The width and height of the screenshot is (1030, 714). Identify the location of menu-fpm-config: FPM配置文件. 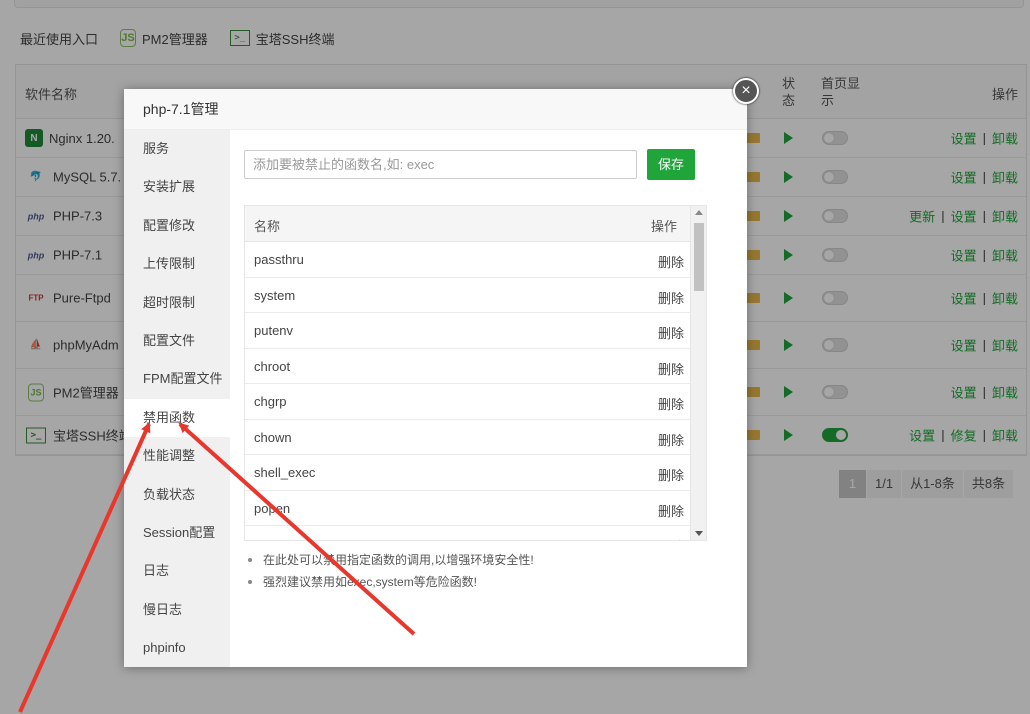
(177, 379).